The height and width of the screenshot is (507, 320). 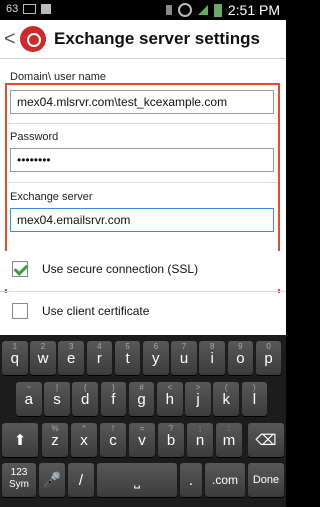 I want to click on key-alt-label: (, so click(x=226, y=387).